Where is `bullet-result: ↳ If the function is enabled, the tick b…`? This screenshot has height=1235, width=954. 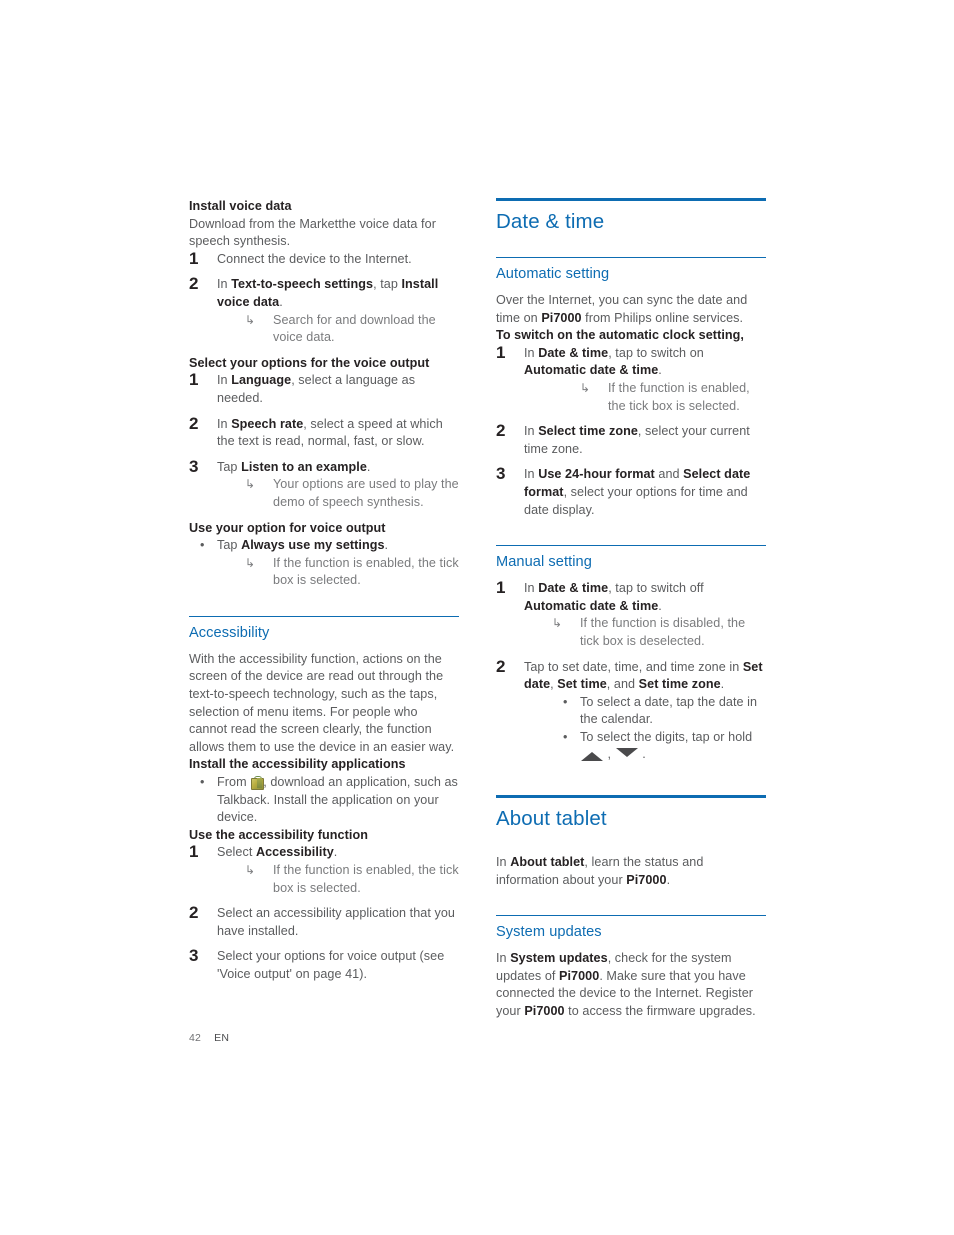 bullet-result: ↳ If the function is enabled, the tick b… is located at coordinates (352, 572).